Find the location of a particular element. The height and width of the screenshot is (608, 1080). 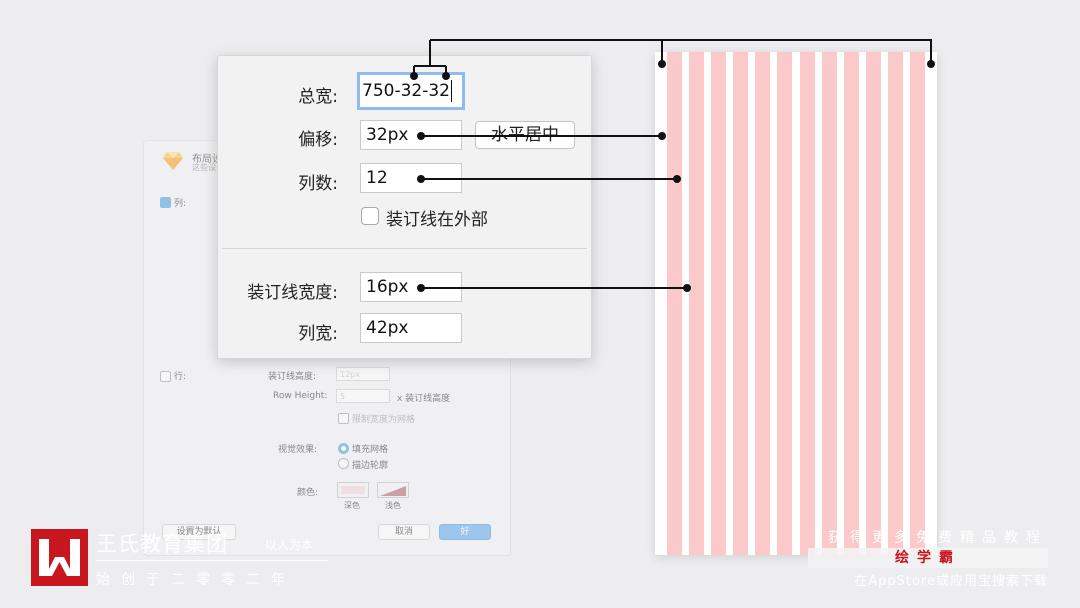

promo-app-name: 绘学霸 is located at coordinates (928, 558).